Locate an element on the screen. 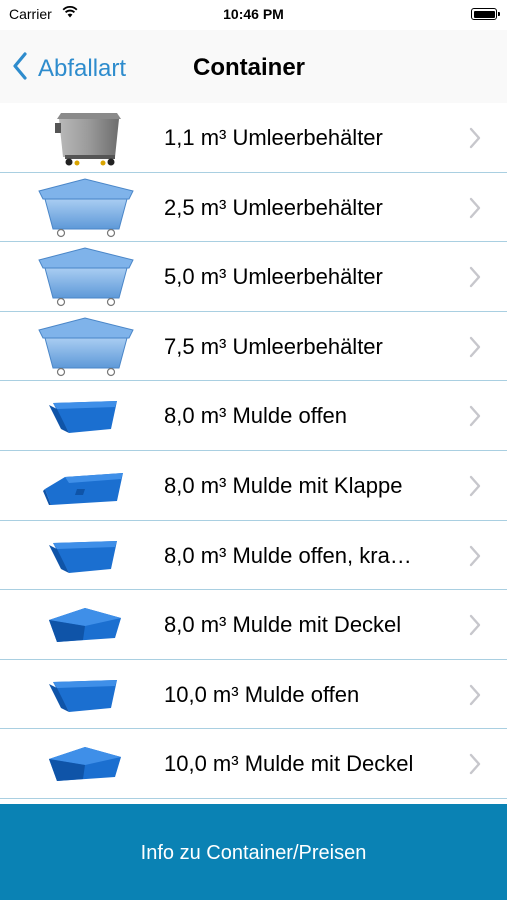 The width and height of the screenshot is (507, 901). back-button: Abfallart is located at coordinates (69, 68).